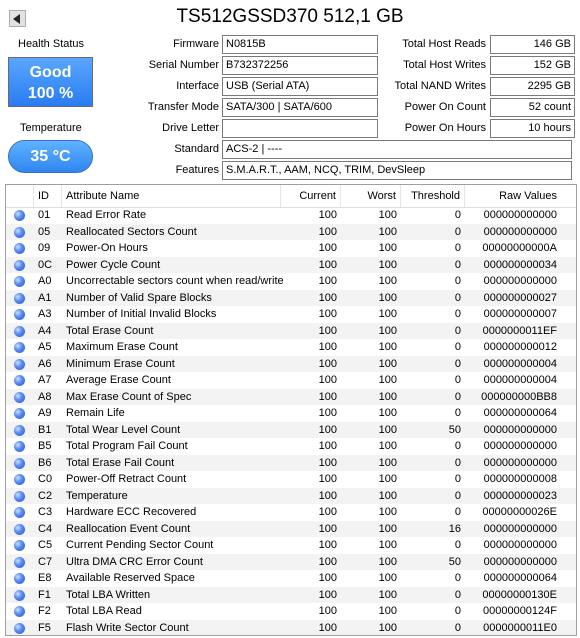  What do you see at coordinates (122, 347) in the screenshot?
I see `attr-name: Maximum Erase Count` at bounding box center [122, 347].